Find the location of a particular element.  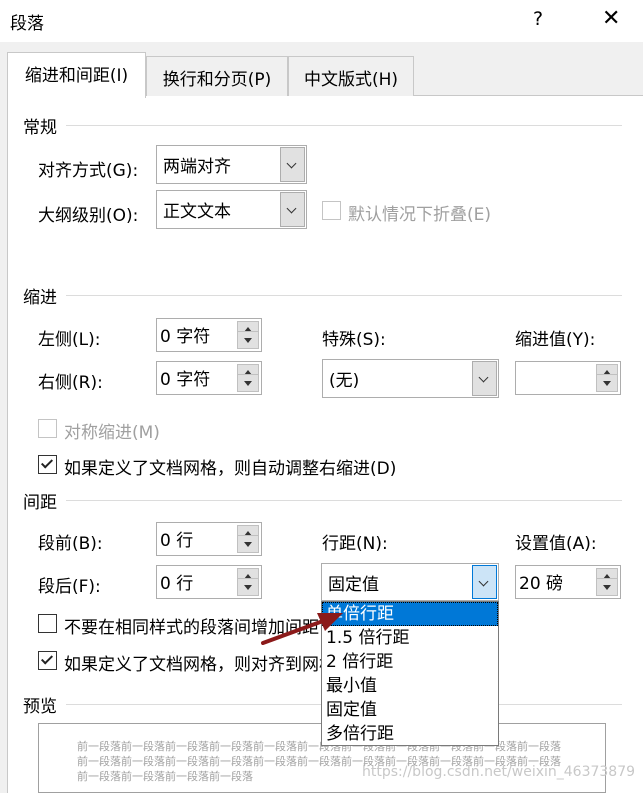

outline-level-value: 正文文本 is located at coordinates (197, 212).